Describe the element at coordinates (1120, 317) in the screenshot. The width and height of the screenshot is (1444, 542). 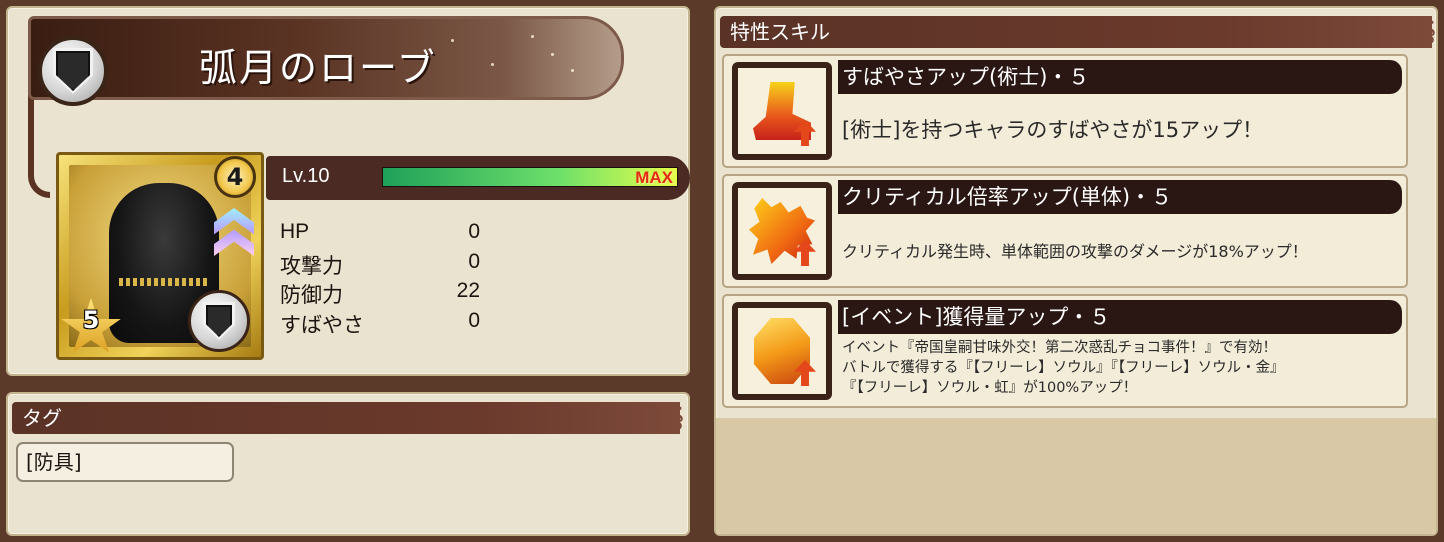
I see `skill-title: [イベント]獲得量アップ・５` at that location.